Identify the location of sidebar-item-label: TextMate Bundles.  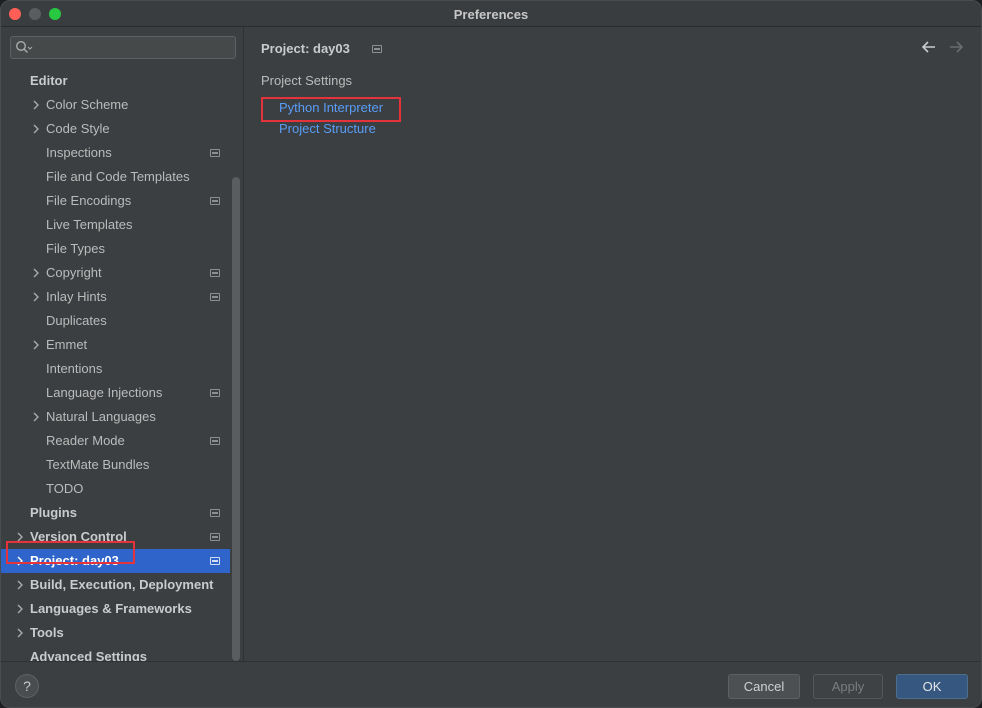
(98, 464).